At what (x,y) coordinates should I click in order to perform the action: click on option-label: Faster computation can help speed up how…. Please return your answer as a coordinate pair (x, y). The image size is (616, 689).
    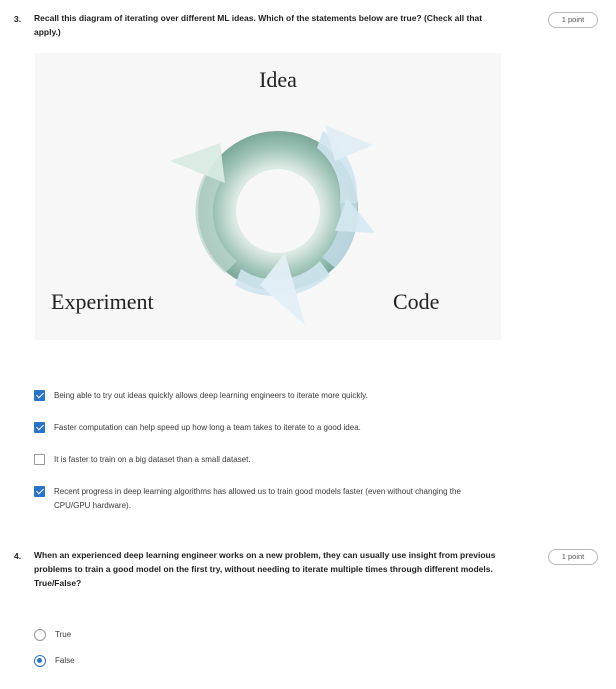
    Looking at the image, I should click on (207, 427).